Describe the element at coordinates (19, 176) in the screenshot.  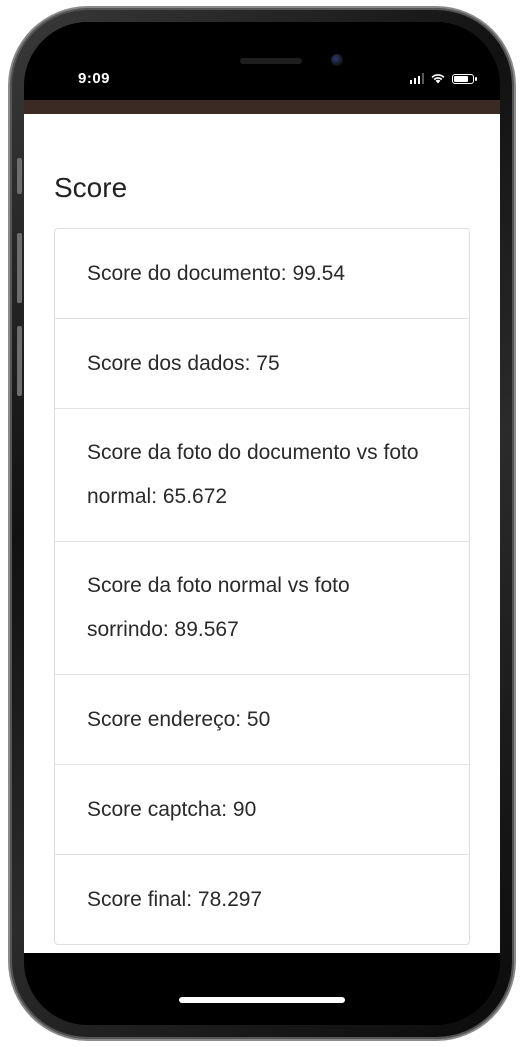
I see `silent-switch` at that location.